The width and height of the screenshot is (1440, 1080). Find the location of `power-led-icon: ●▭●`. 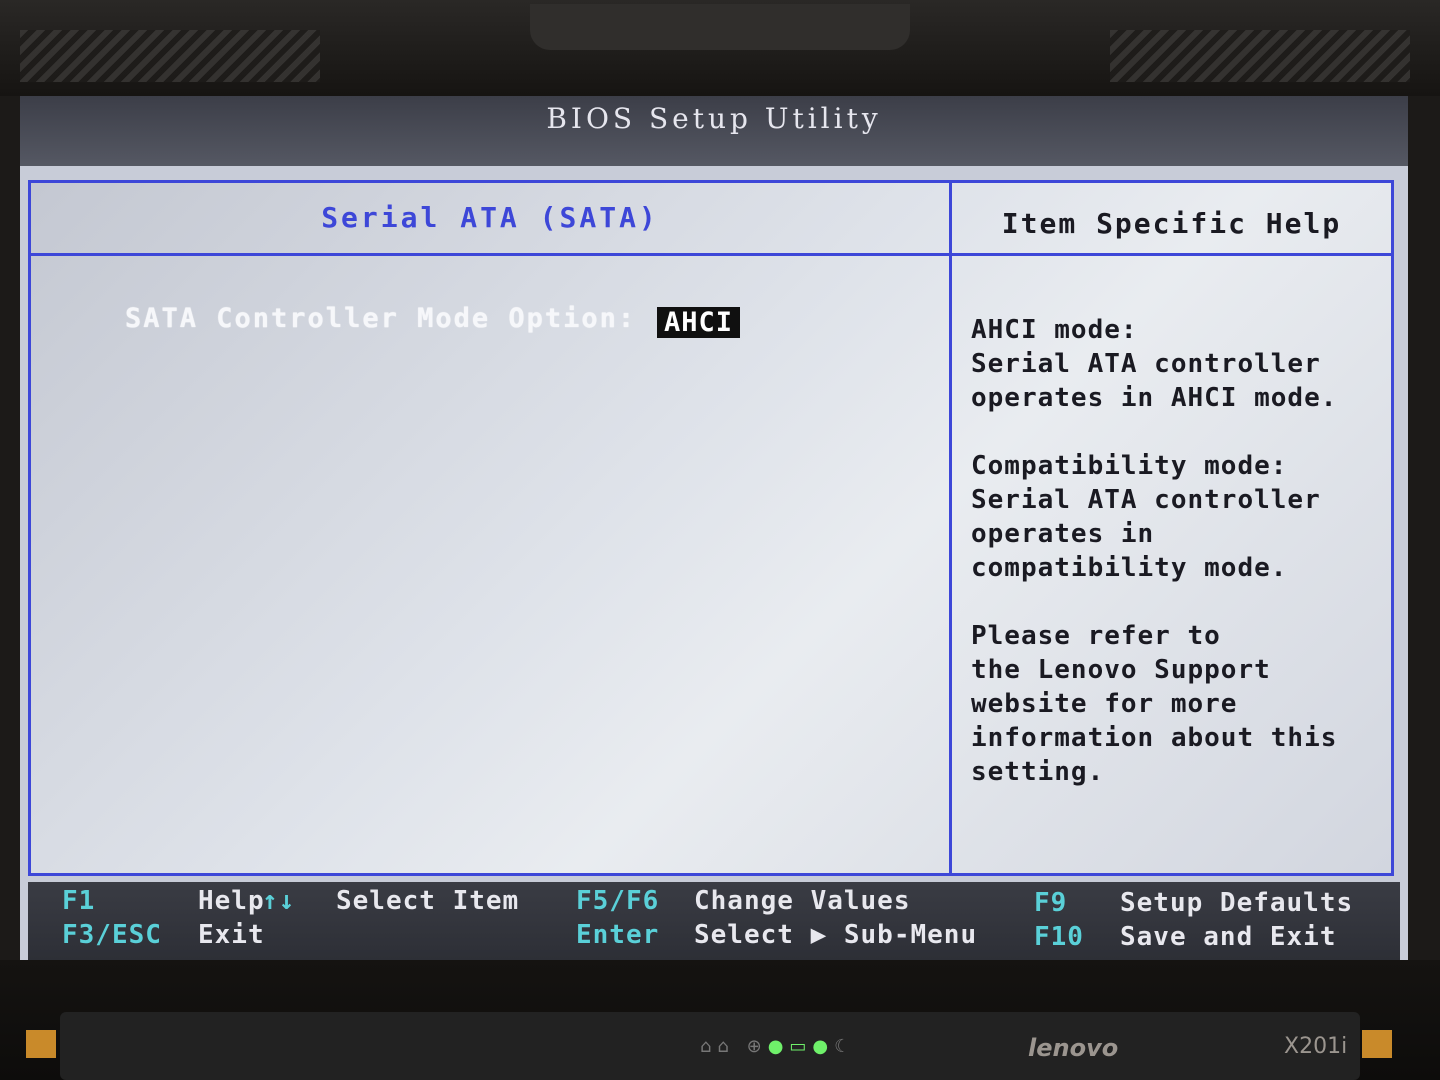

power-led-icon: ●▭● is located at coordinates (801, 1046).